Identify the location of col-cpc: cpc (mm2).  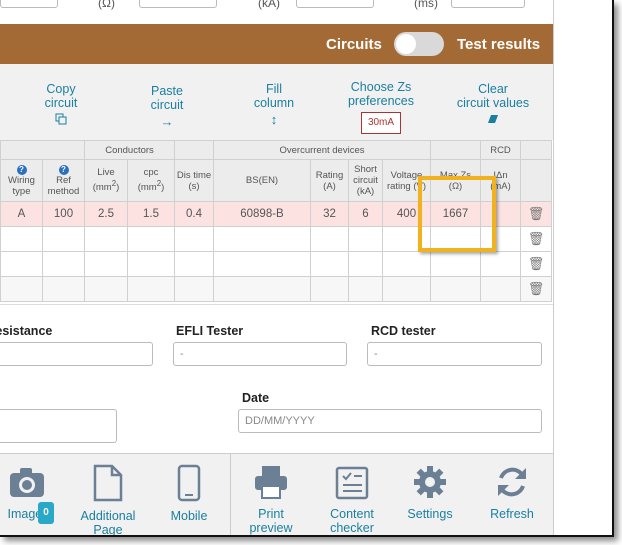
(151, 180).